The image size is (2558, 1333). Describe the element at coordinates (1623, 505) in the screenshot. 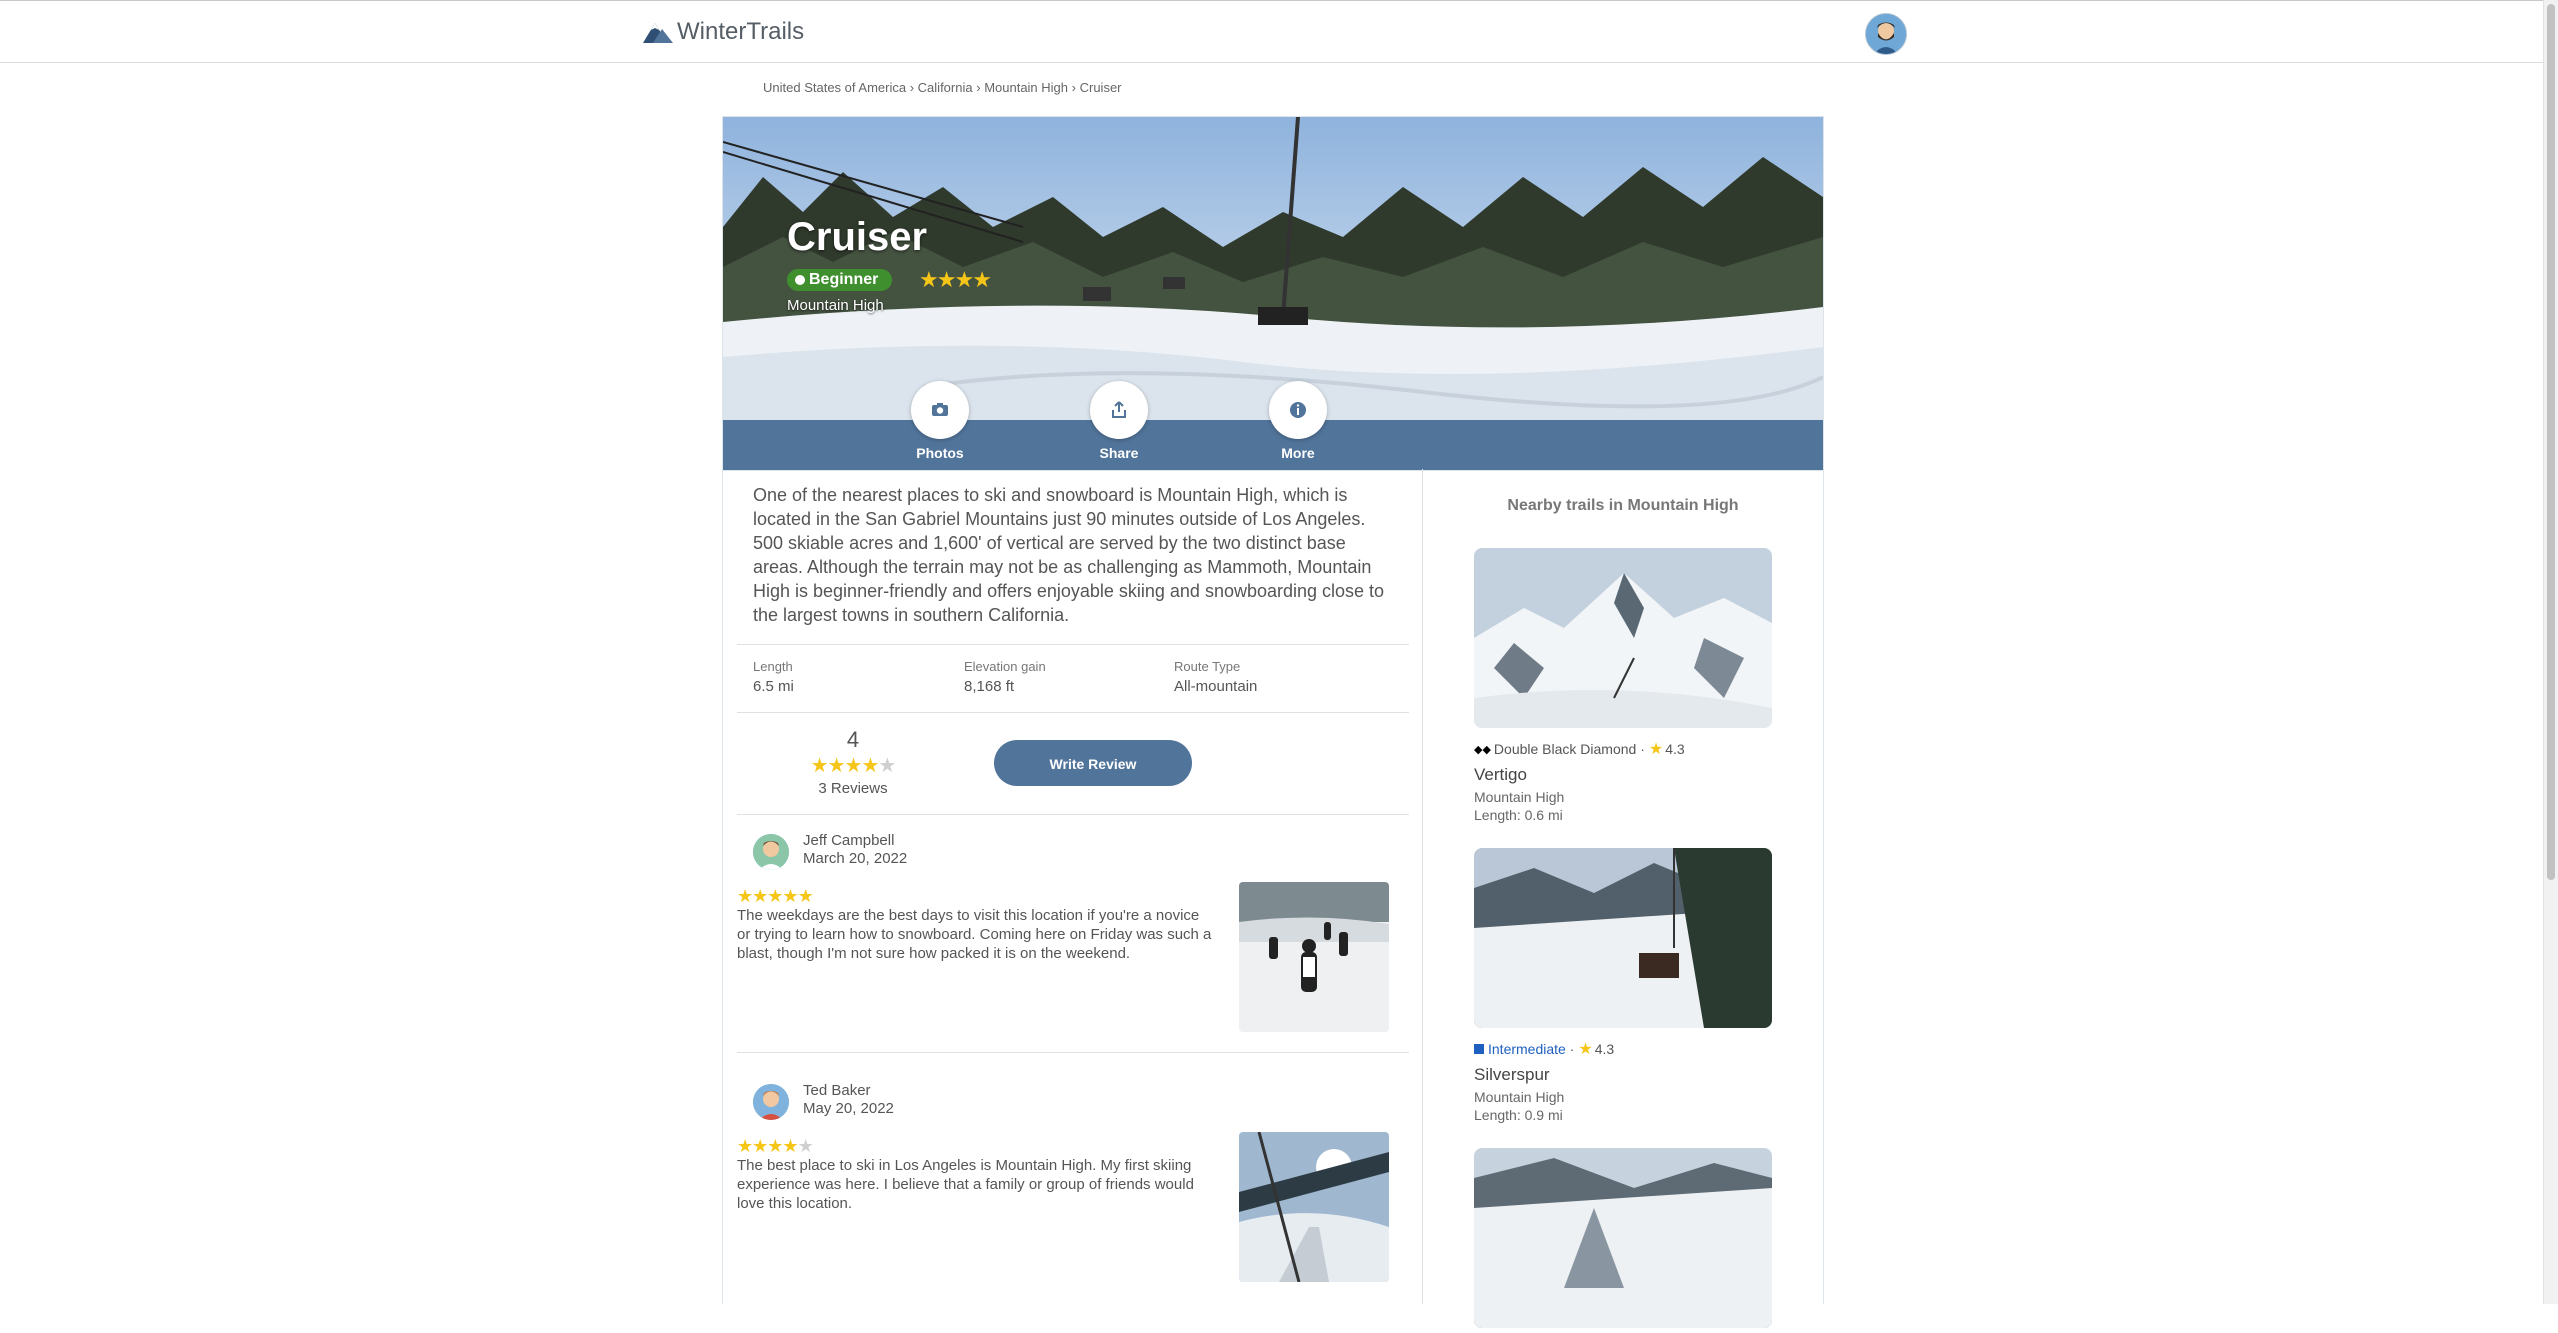

I see `nearby-trails-heading: Nearby trails in Mountain High` at that location.